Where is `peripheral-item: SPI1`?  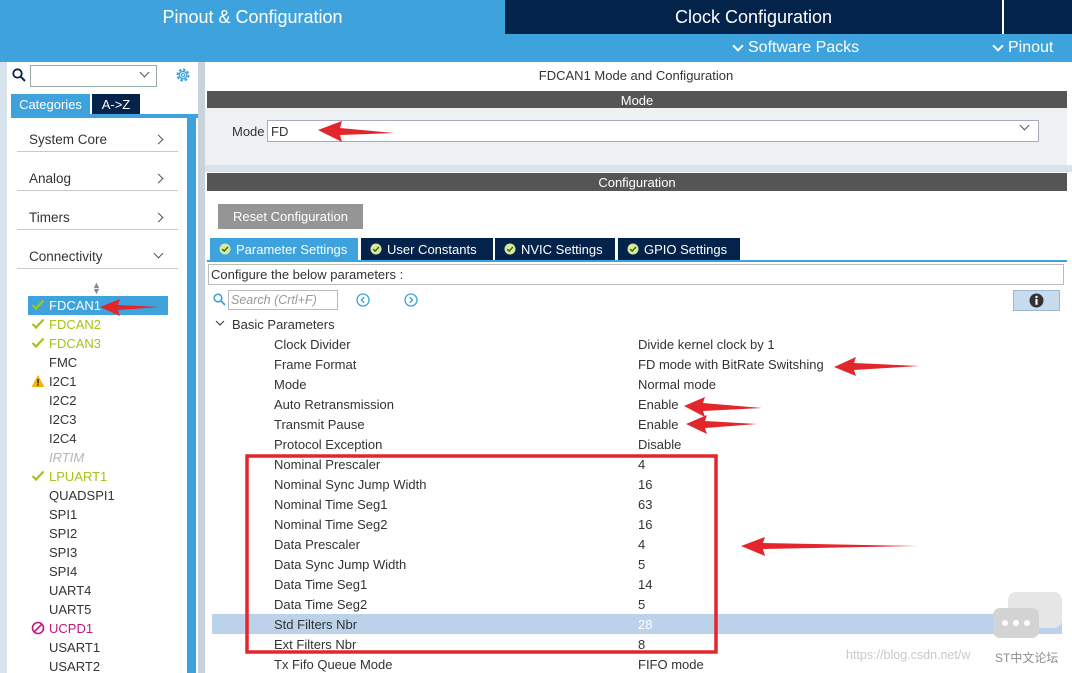 peripheral-item: SPI1 is located at coordinates (98, 514).